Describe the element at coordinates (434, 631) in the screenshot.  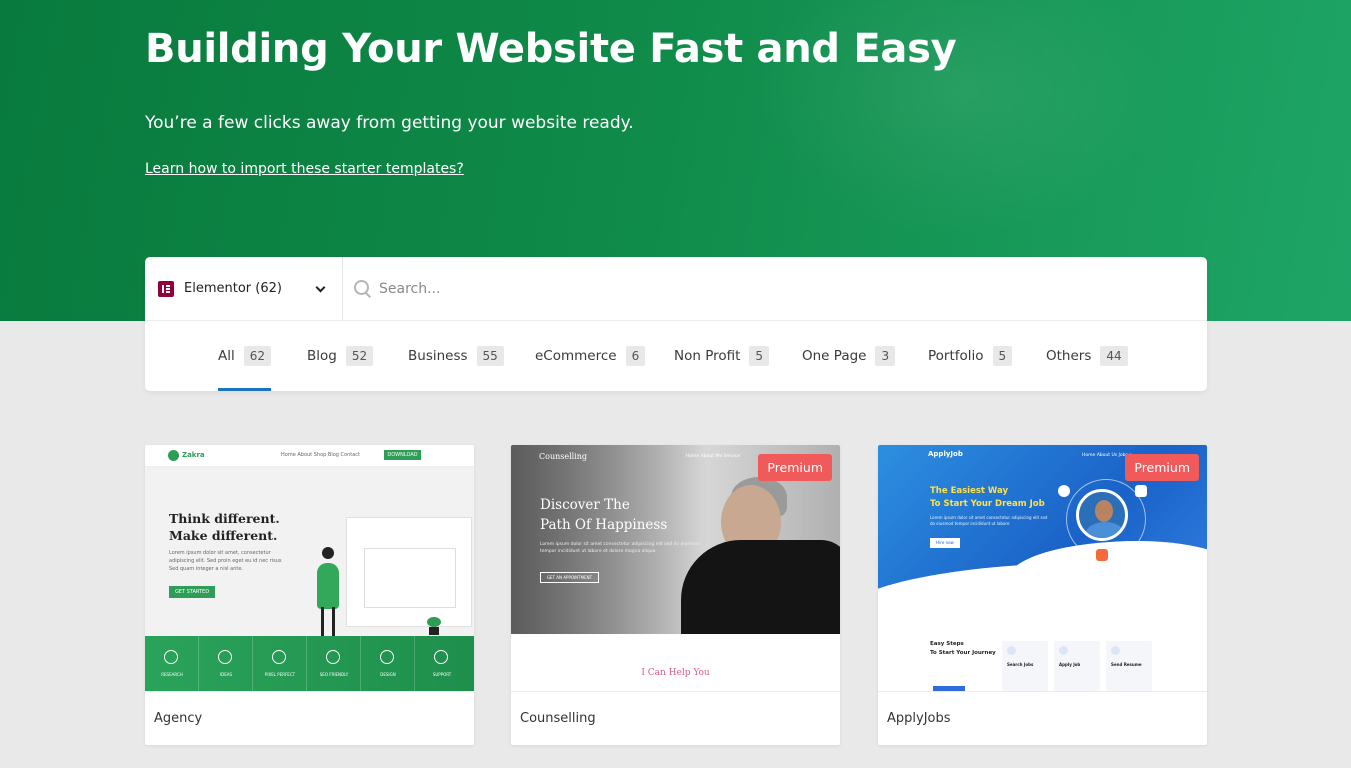
I see `plant-pot` at that location.